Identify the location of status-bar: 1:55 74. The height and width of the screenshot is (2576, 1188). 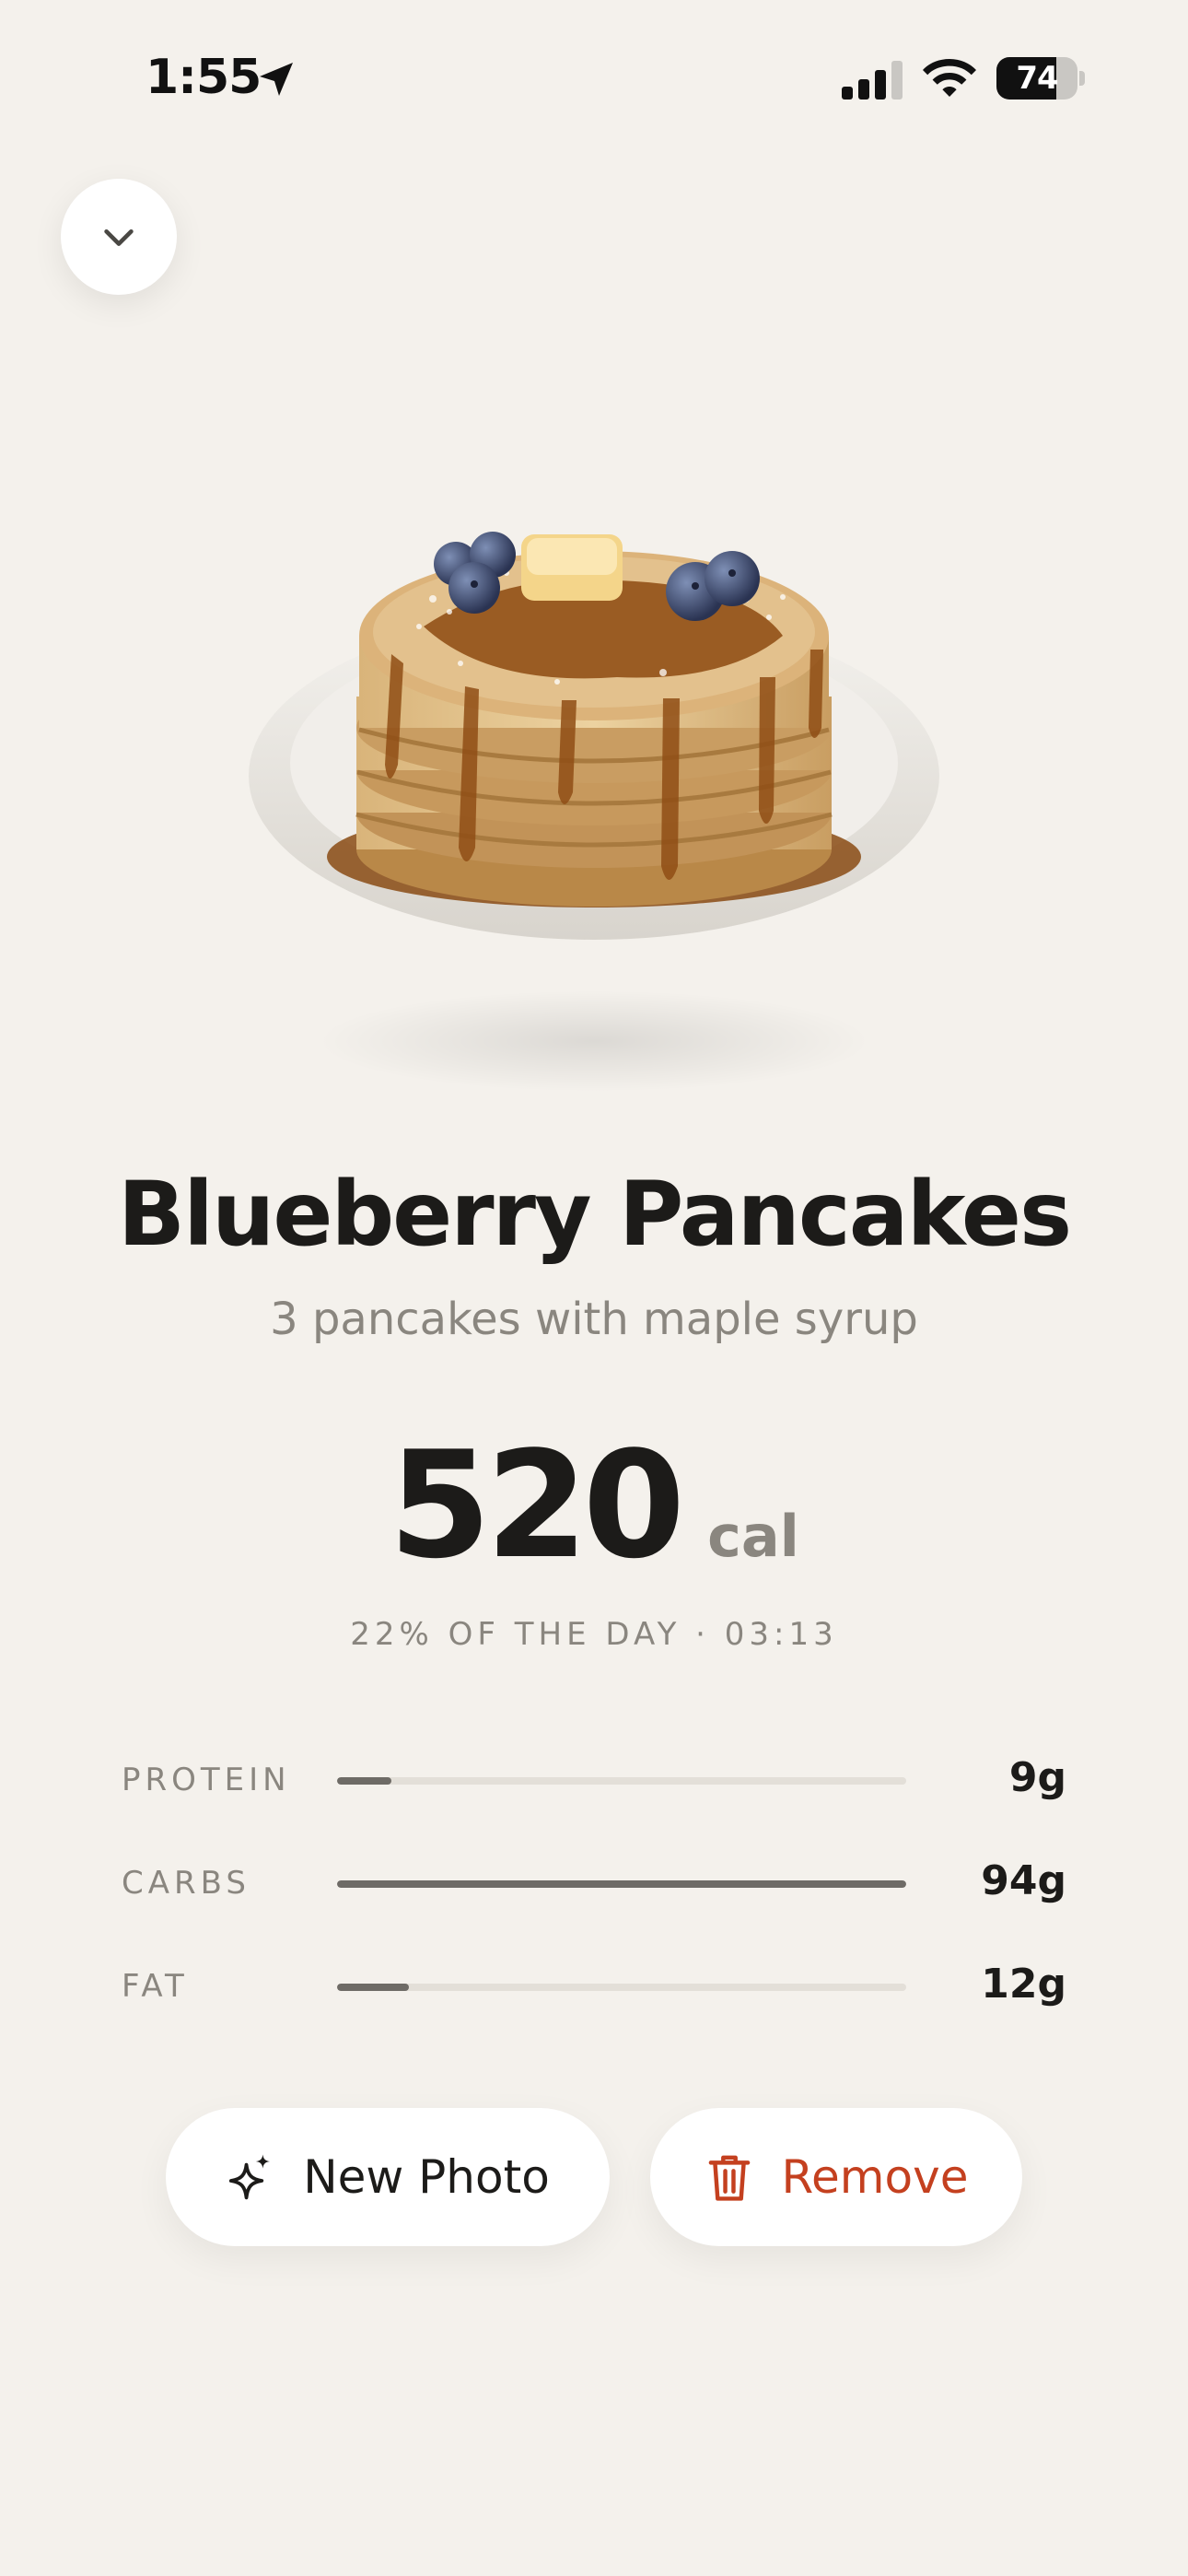
(594, 78).